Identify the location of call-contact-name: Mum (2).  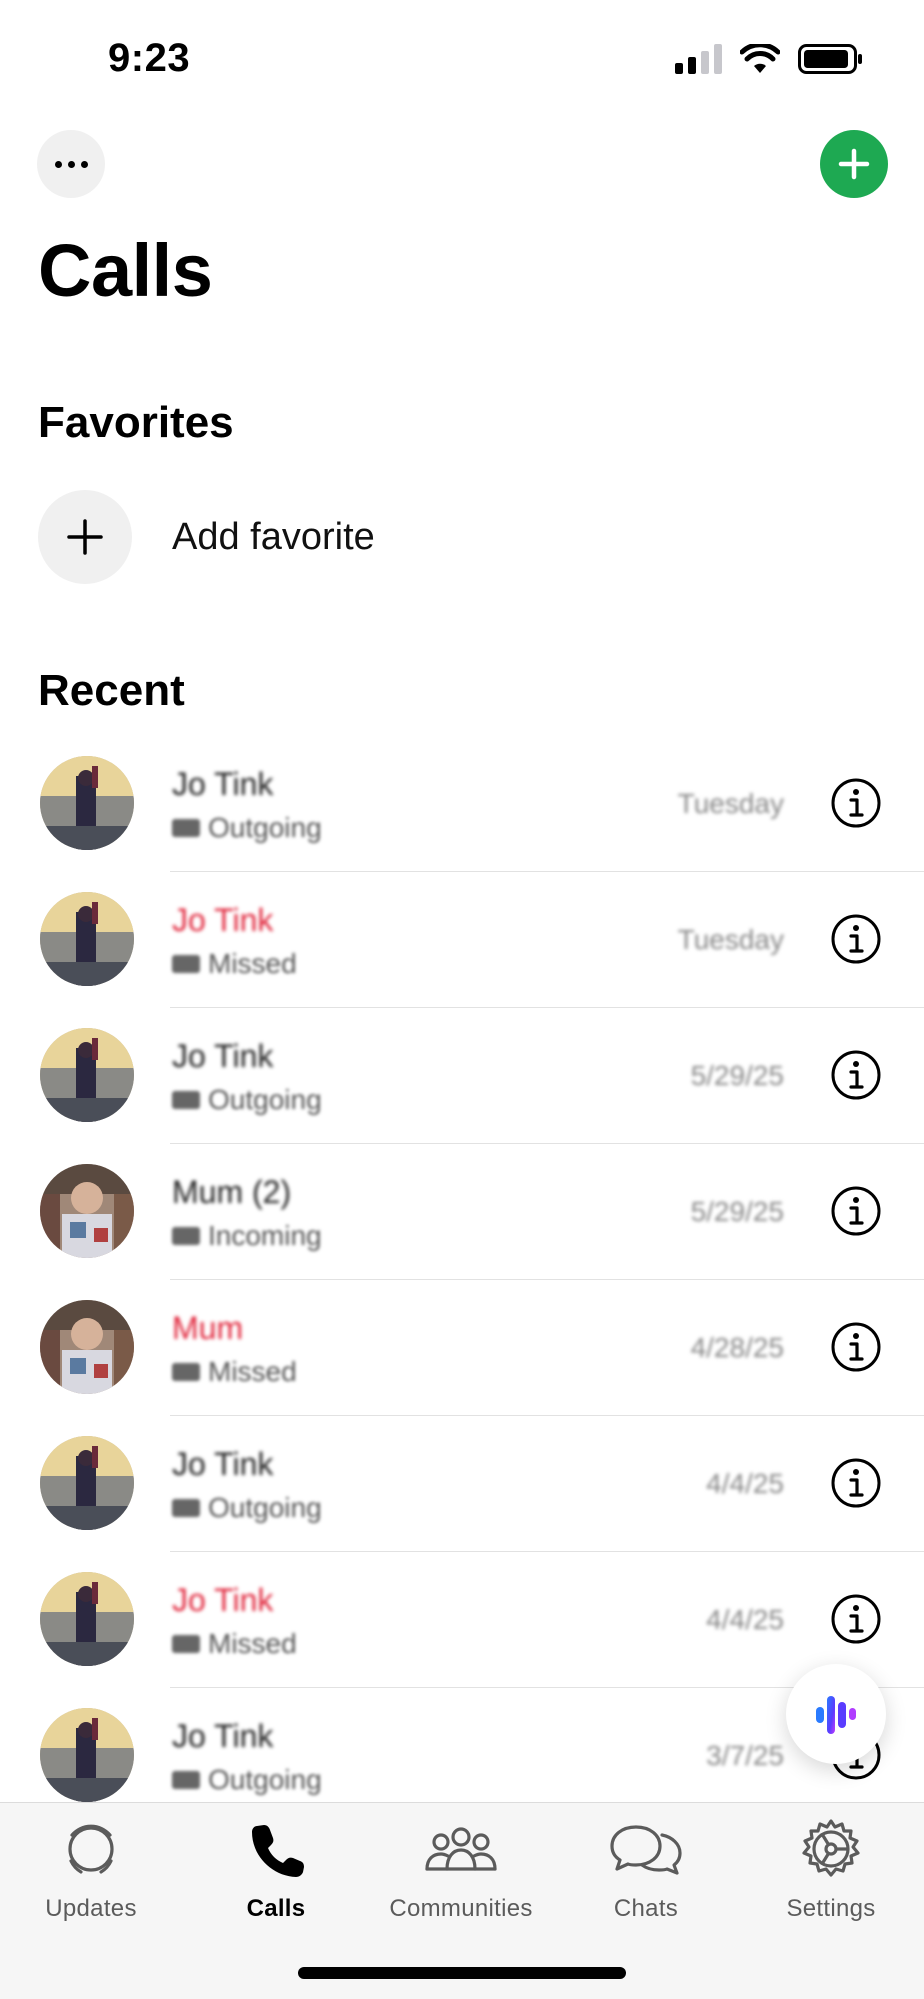
(232, 1192).